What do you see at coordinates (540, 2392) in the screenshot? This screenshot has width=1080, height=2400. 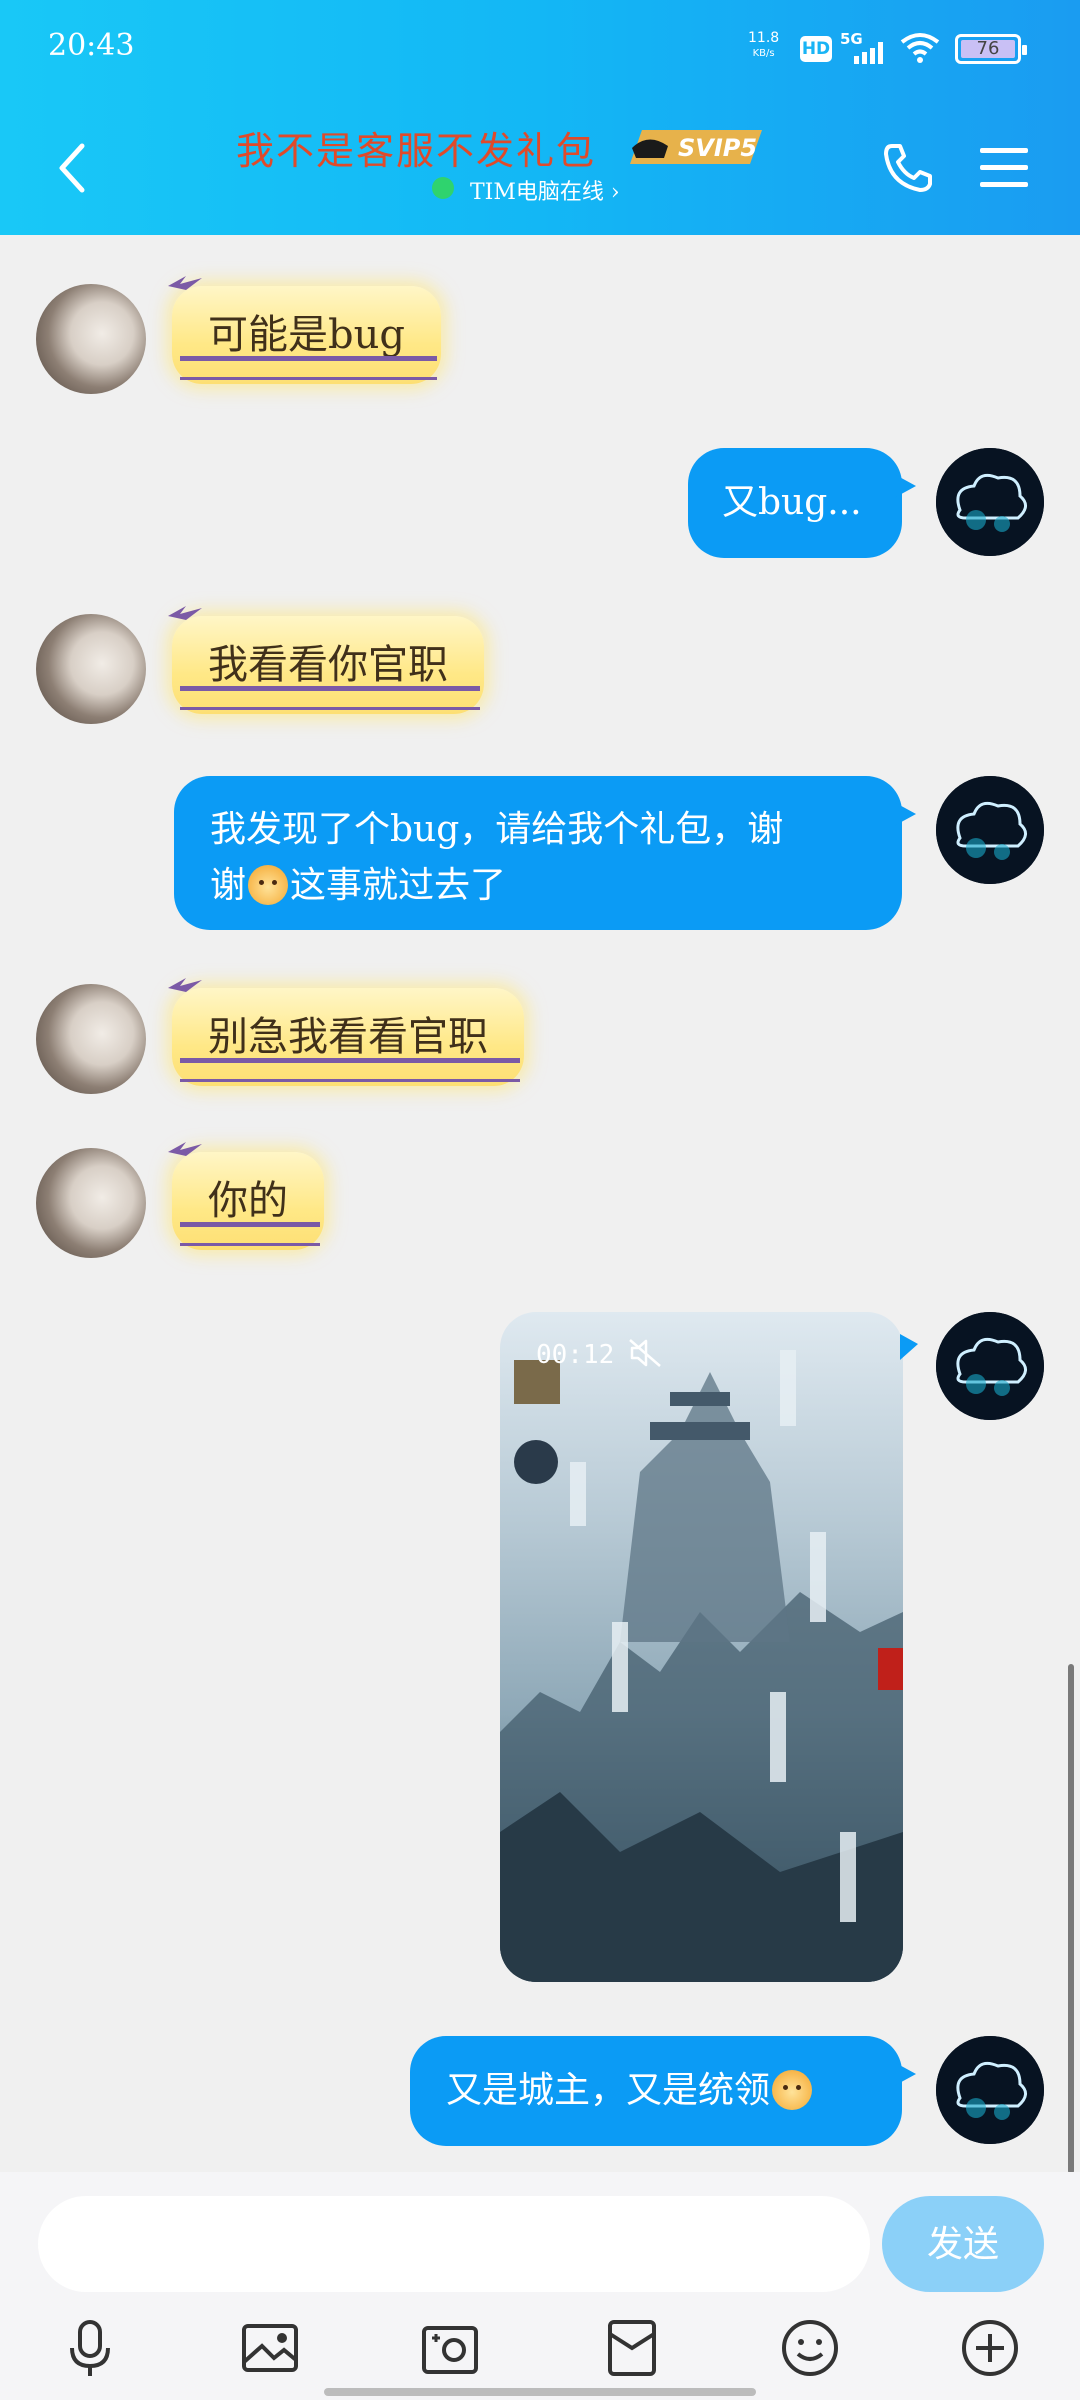 I see `home-indicator` at bounding box center [540, 2392].